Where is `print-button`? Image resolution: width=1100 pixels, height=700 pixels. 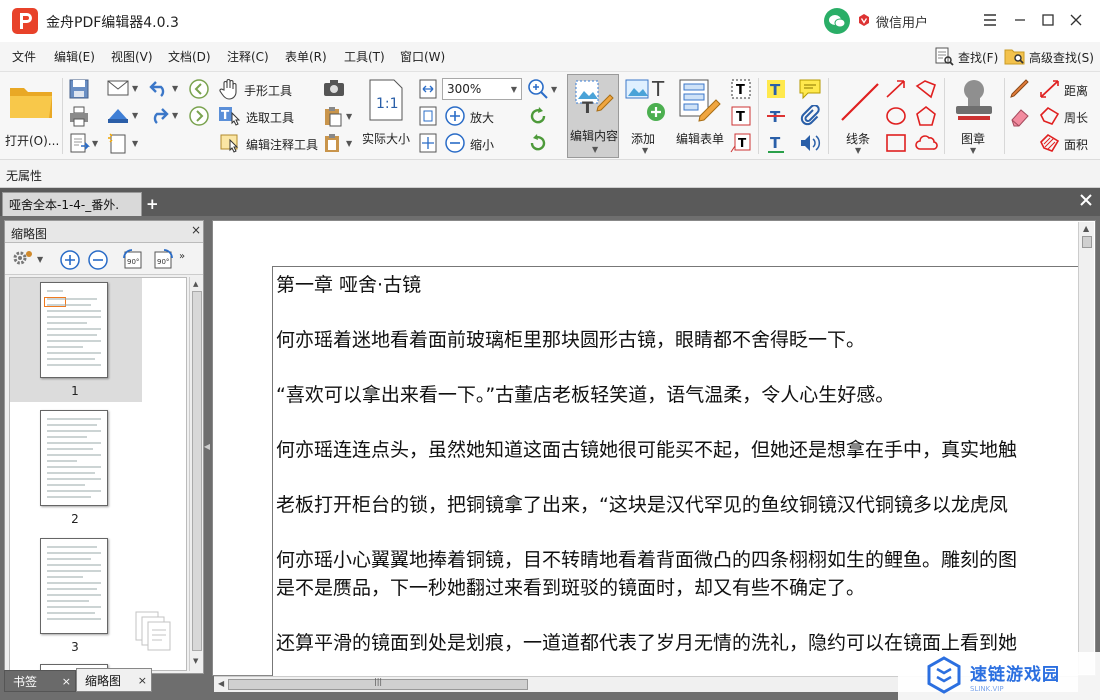
print-button is located at coordinates (79, 117).